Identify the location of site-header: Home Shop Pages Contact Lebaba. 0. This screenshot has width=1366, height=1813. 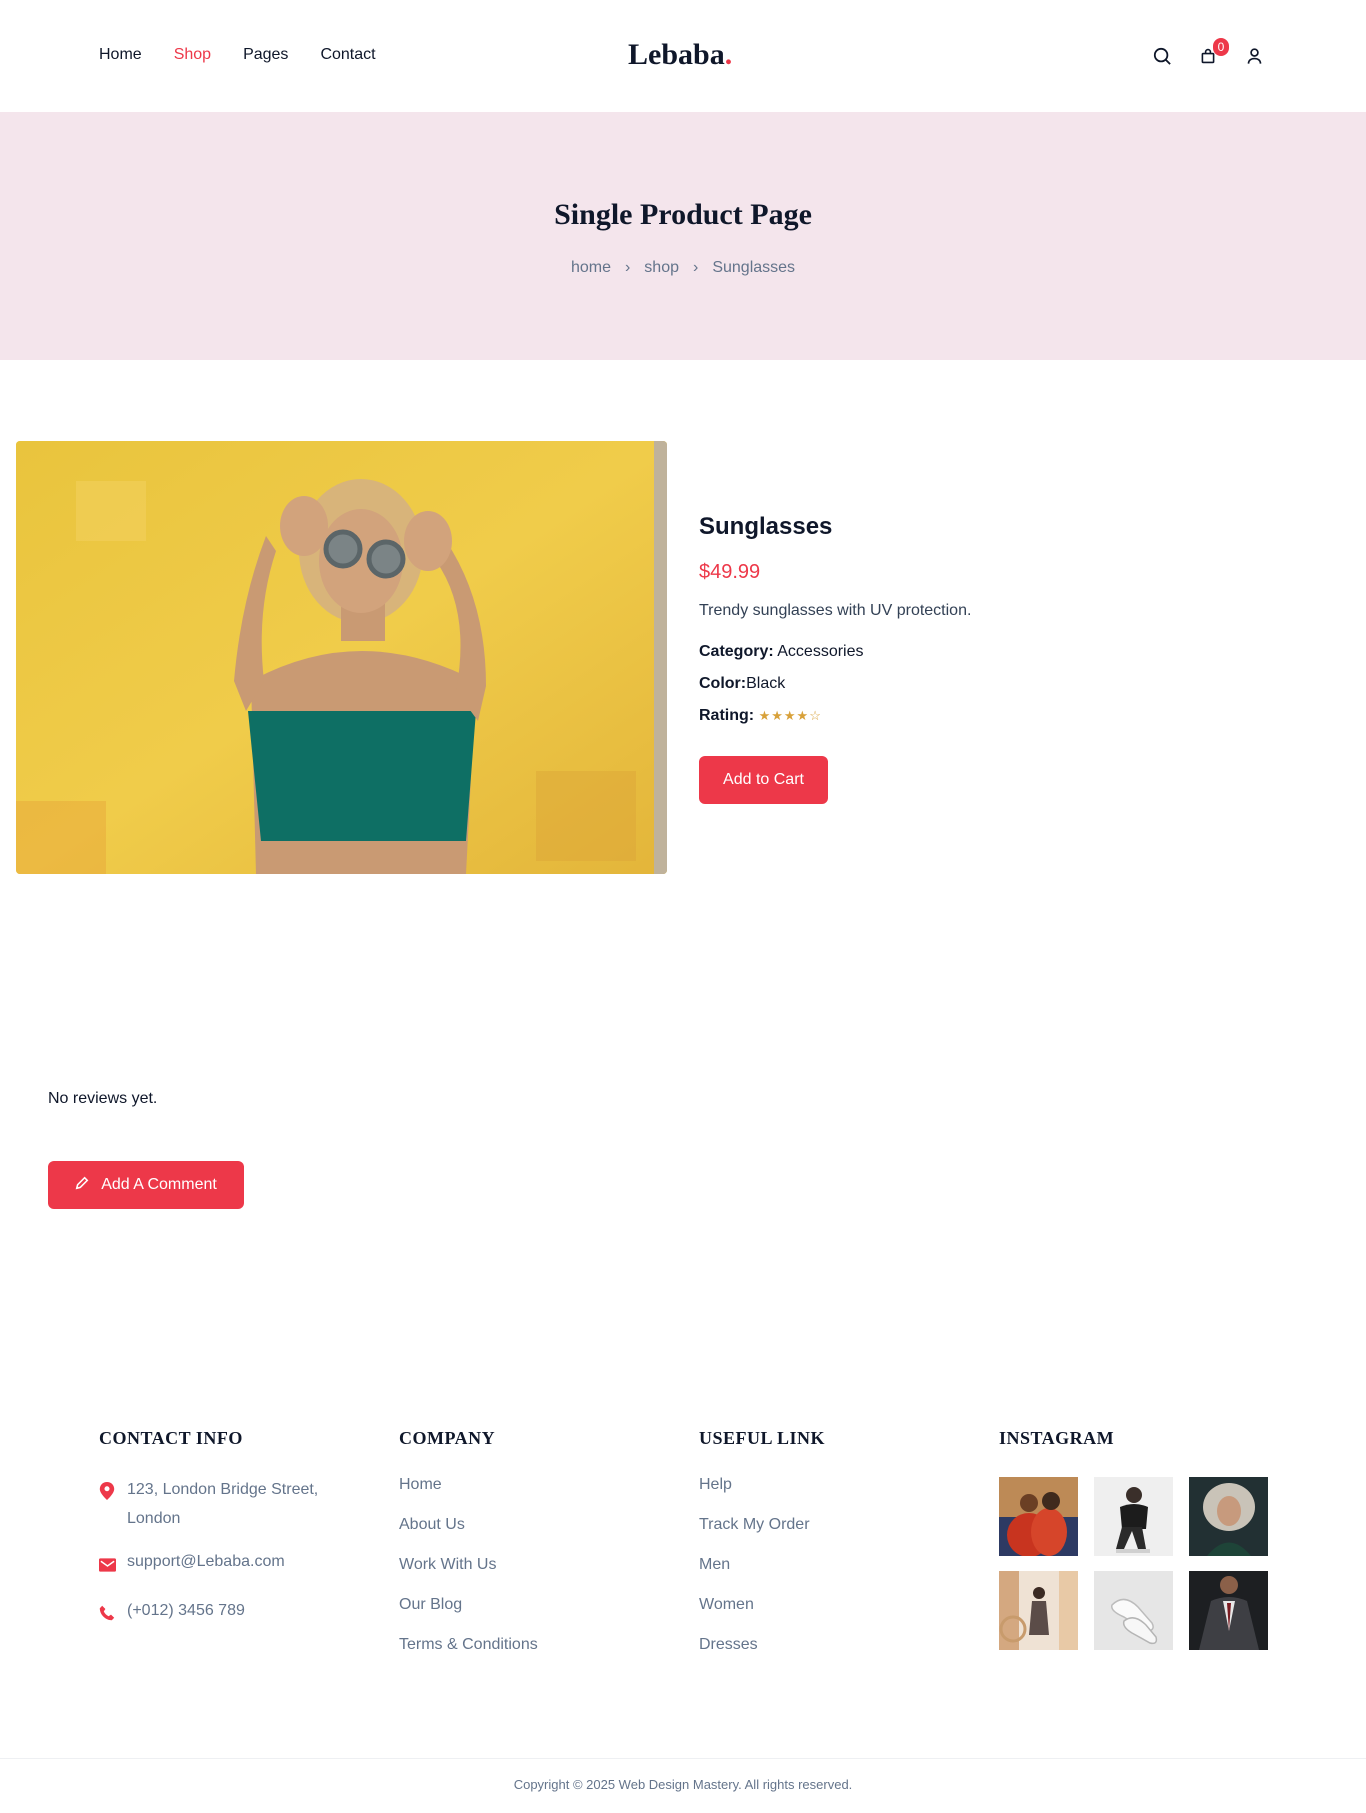
(683, 56).